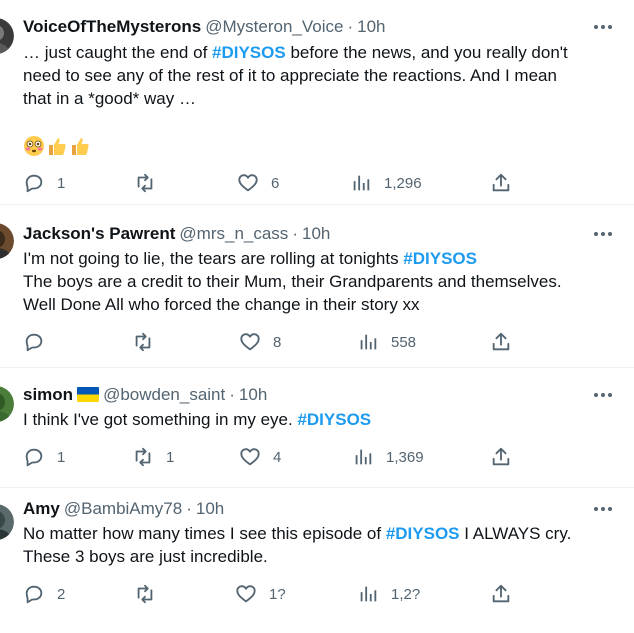 This screenshot has height=633, width=634. Describe the element at coordinates (404, 342) in the screenshot. I see `view-count: 558` at that location.